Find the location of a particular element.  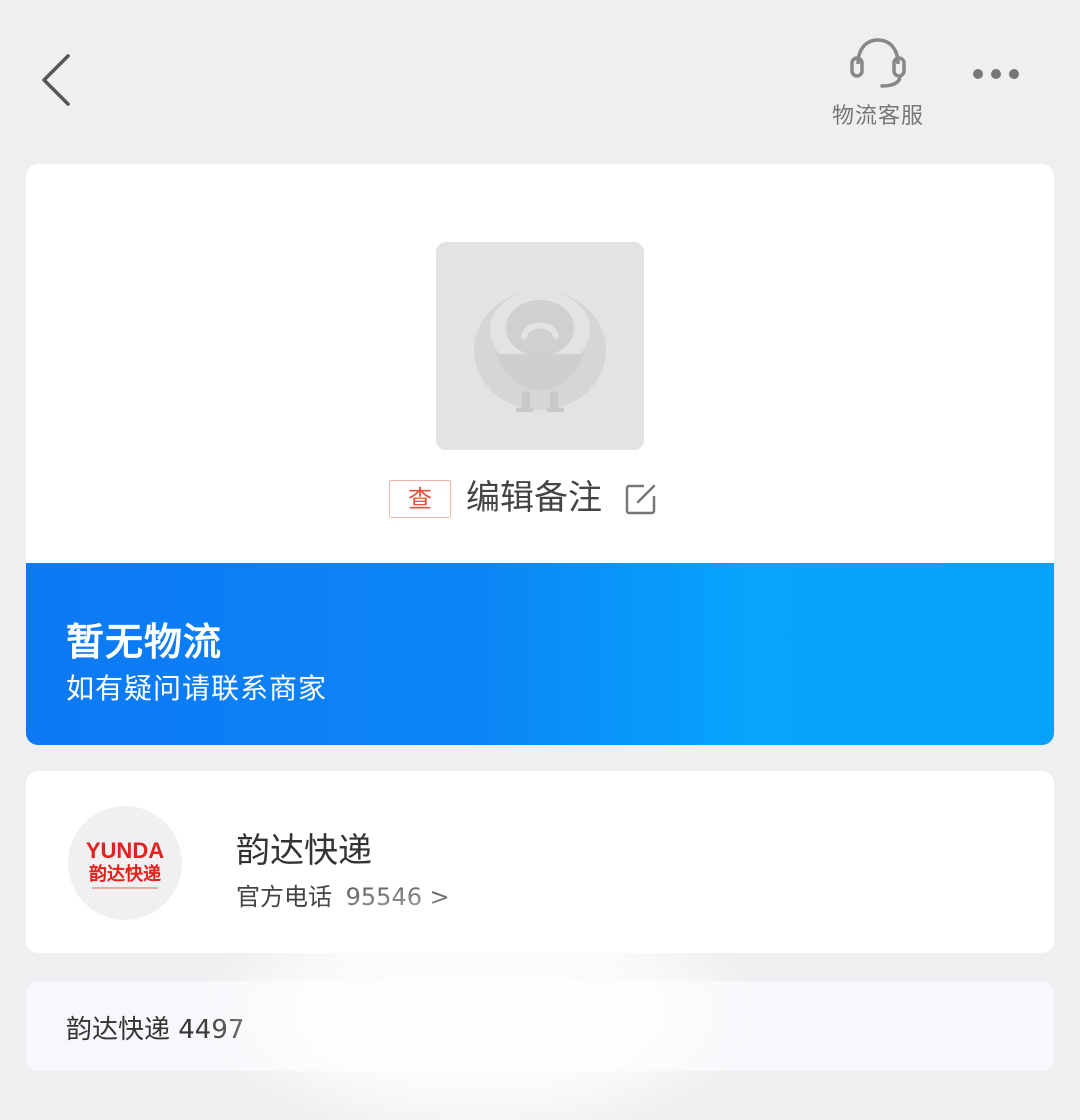

edit-remark-label: 编辑备注 is located at coordinates (534, 498).